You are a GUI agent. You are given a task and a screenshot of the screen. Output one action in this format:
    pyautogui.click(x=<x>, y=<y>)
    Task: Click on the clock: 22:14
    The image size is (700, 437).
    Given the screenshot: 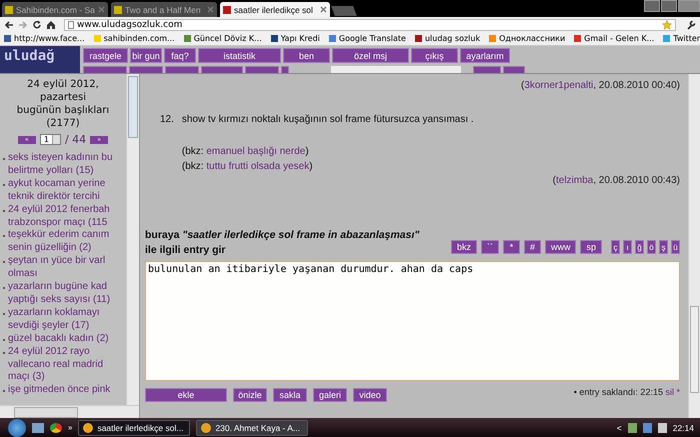 What is the action you would take?
    pyautogui.click(x=683, y=427)
    